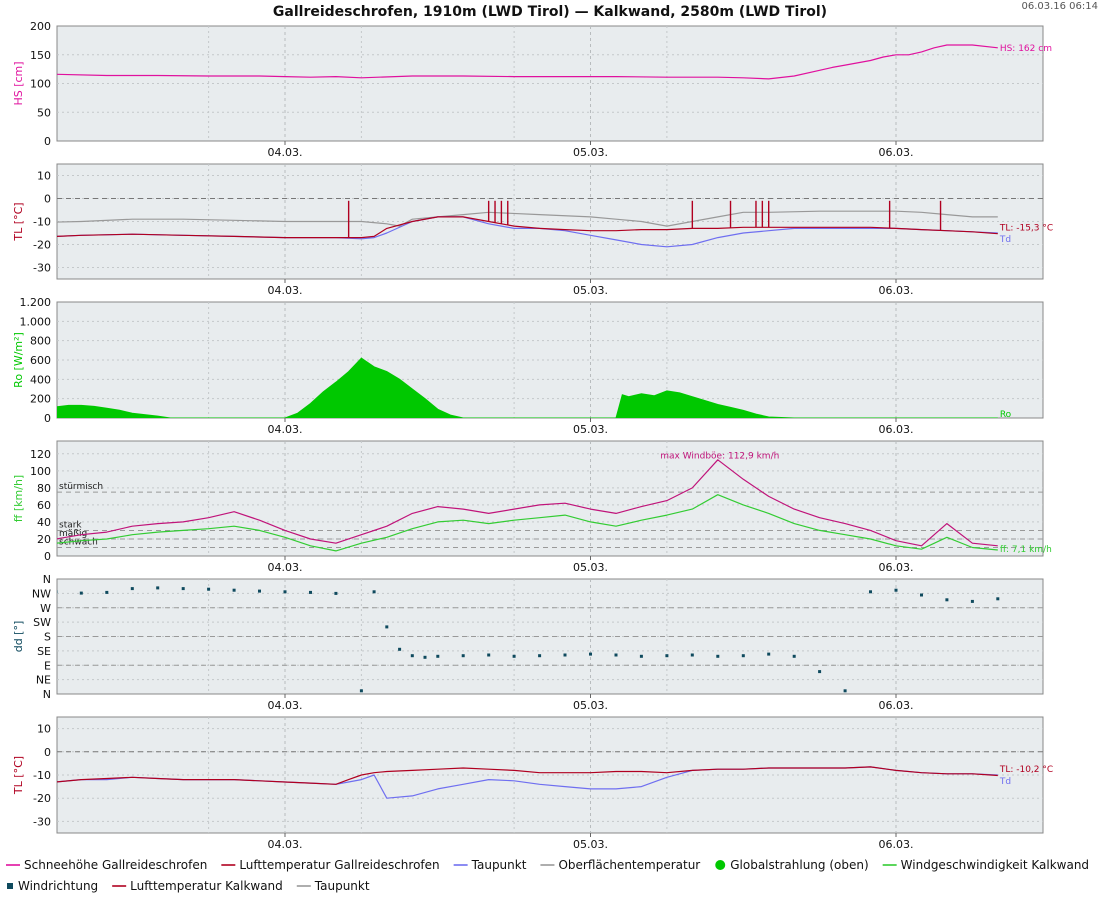 The image size is (1100, 900). What do you see at coordinates (44, 488) in the screenshot?
I see `y-tick-label: 80` at bounding box center [44, 488].